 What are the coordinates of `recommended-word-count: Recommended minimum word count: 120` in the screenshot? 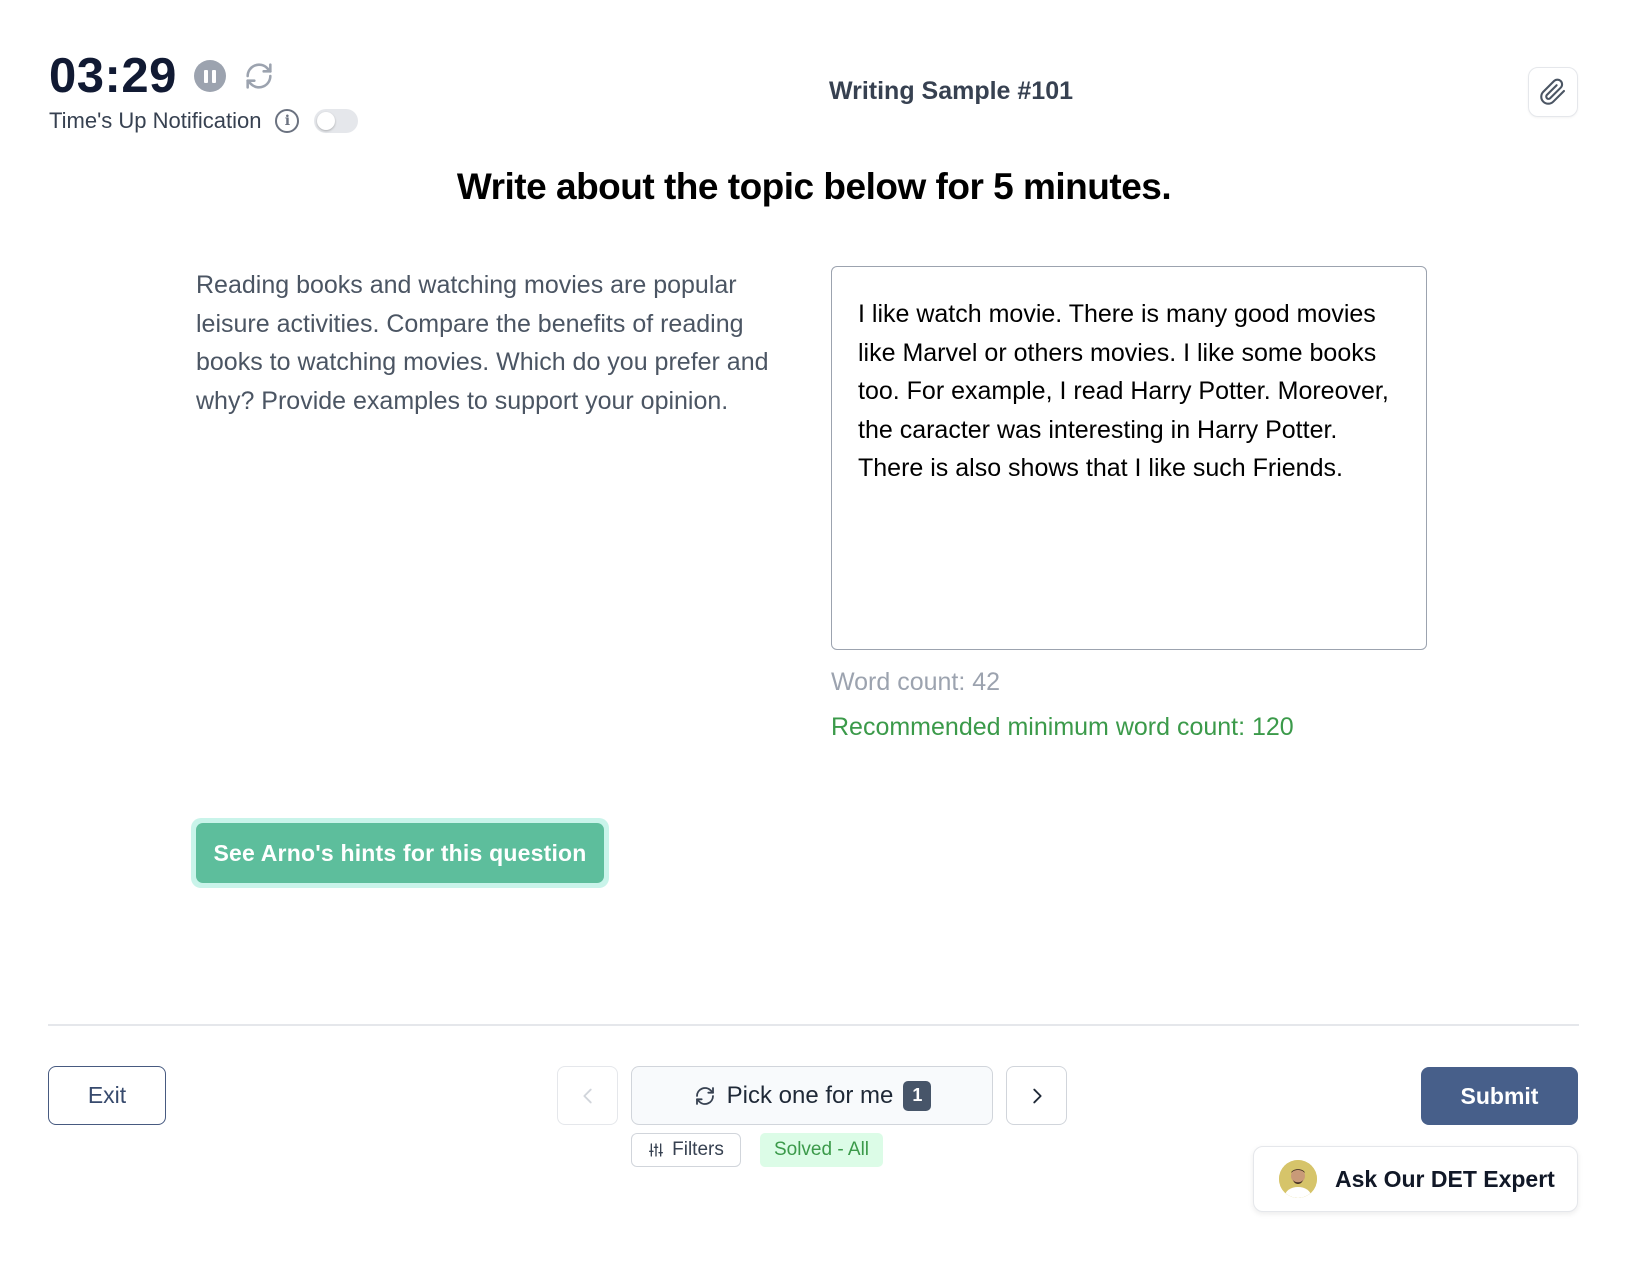 It's located at (1062, 727).